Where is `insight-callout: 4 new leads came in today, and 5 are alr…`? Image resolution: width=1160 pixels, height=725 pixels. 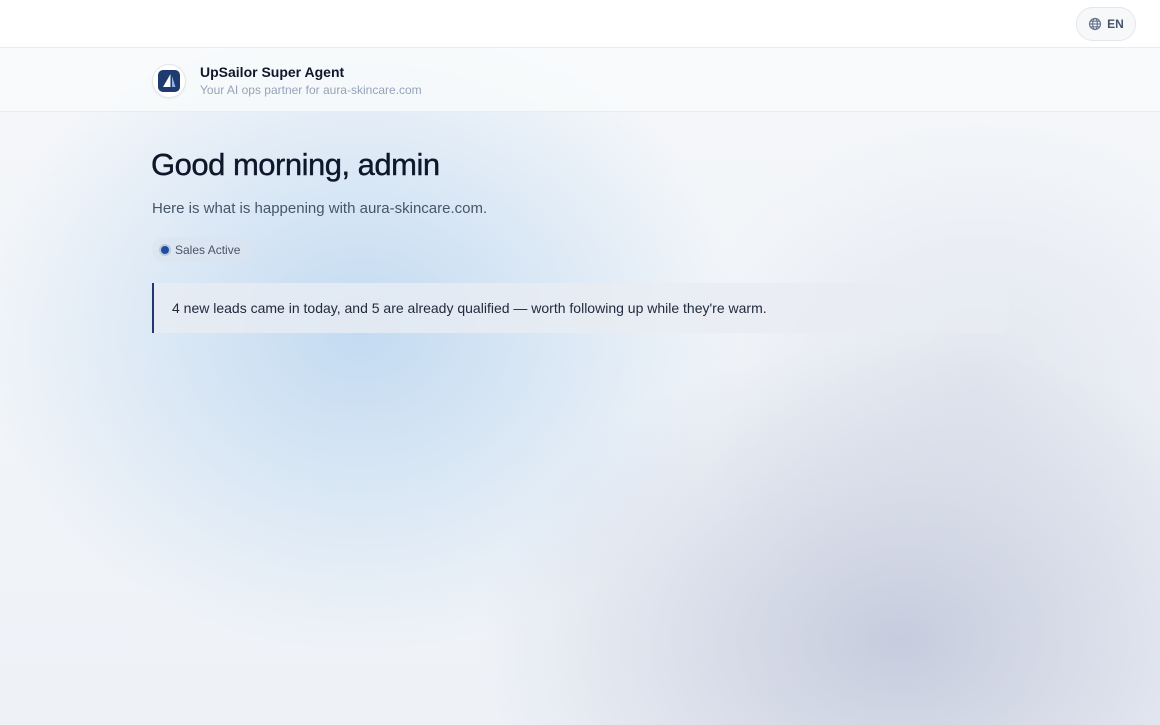 insight-callout: 4 new leads came in today, and 5 are alr… is located at coordinates (580, 308).